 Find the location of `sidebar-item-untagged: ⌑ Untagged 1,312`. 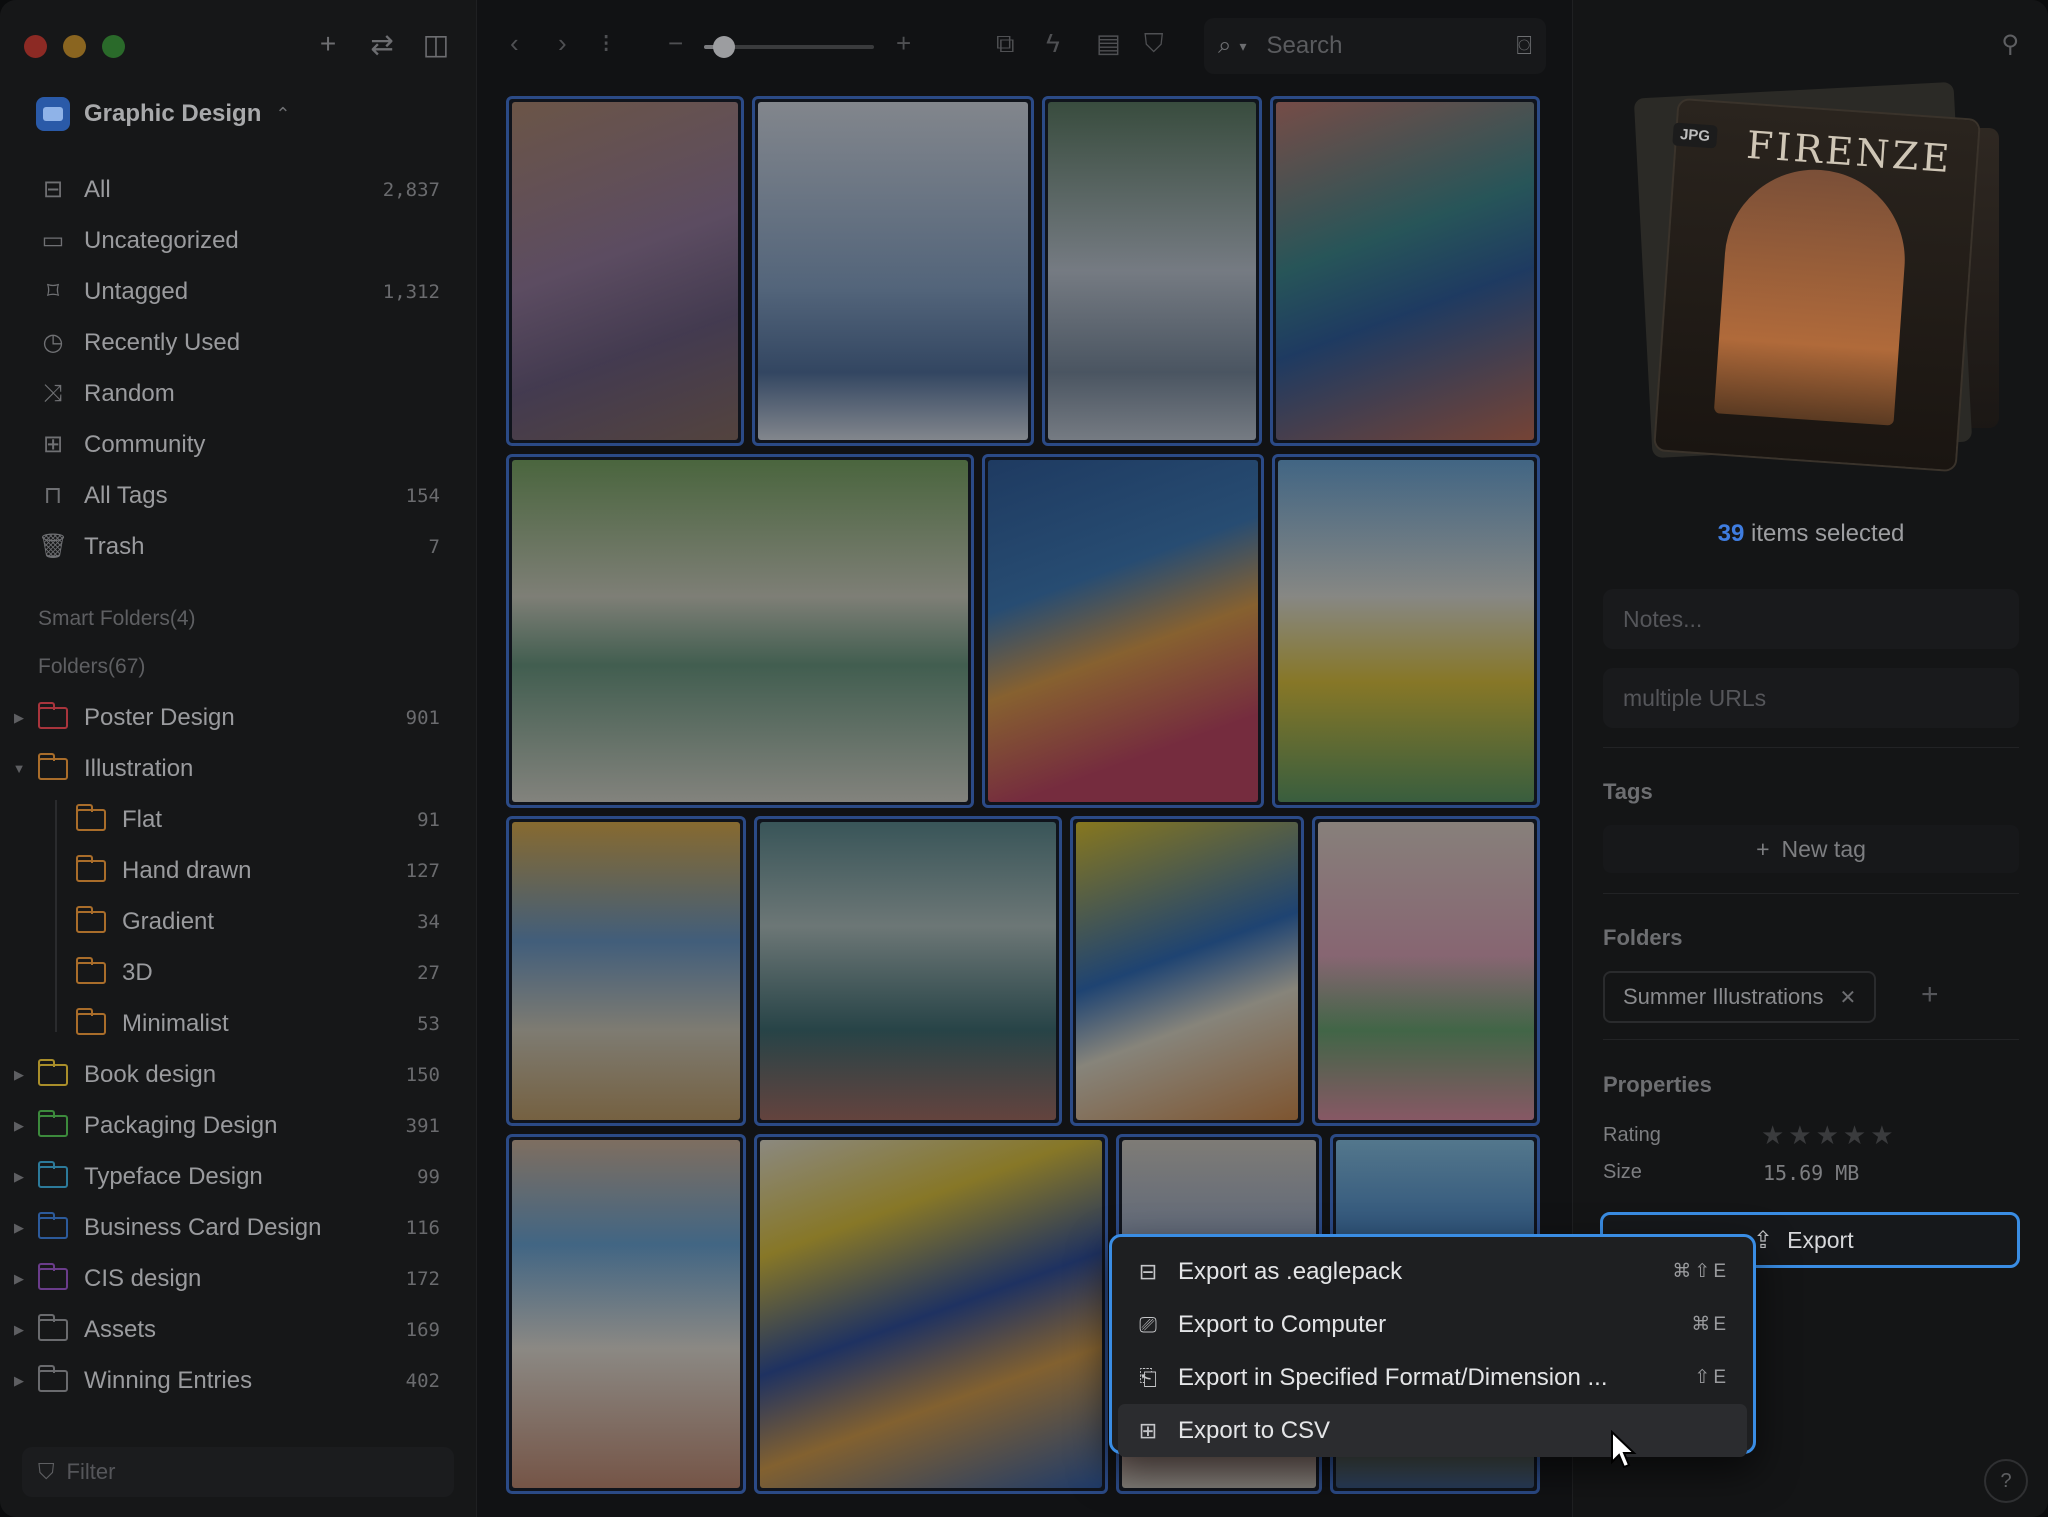

sidebar-item-untagged: ⌑ Untagged 1,312 is located at coordinates (238, 291).